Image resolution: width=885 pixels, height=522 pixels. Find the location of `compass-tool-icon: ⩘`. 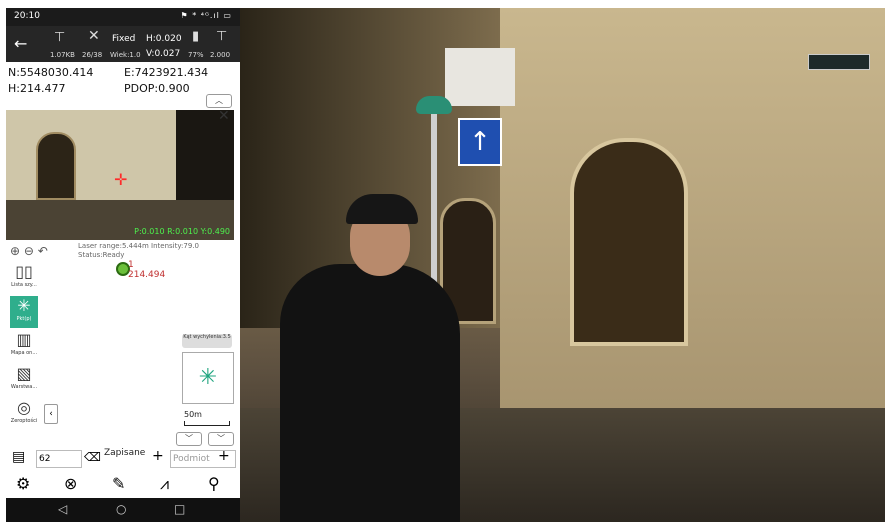

compass-tool-icon: ⩘ is located at coordinates (164, 484).